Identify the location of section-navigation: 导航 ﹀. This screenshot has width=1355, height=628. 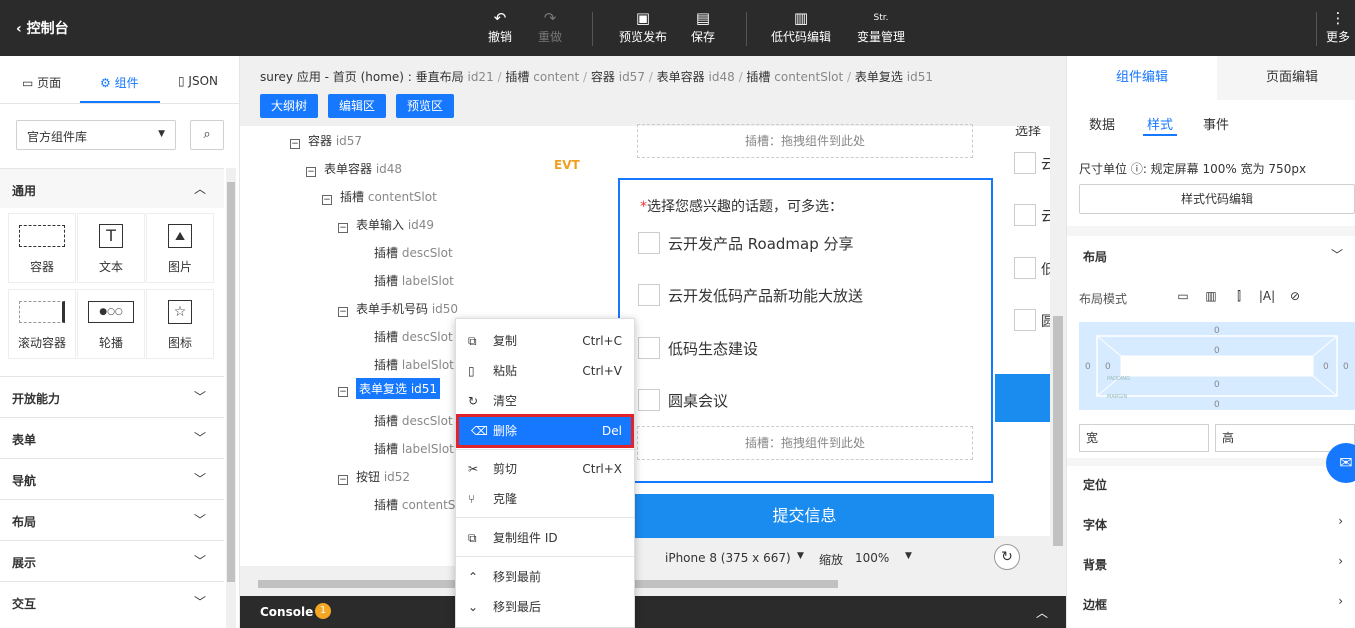
(112, 478).